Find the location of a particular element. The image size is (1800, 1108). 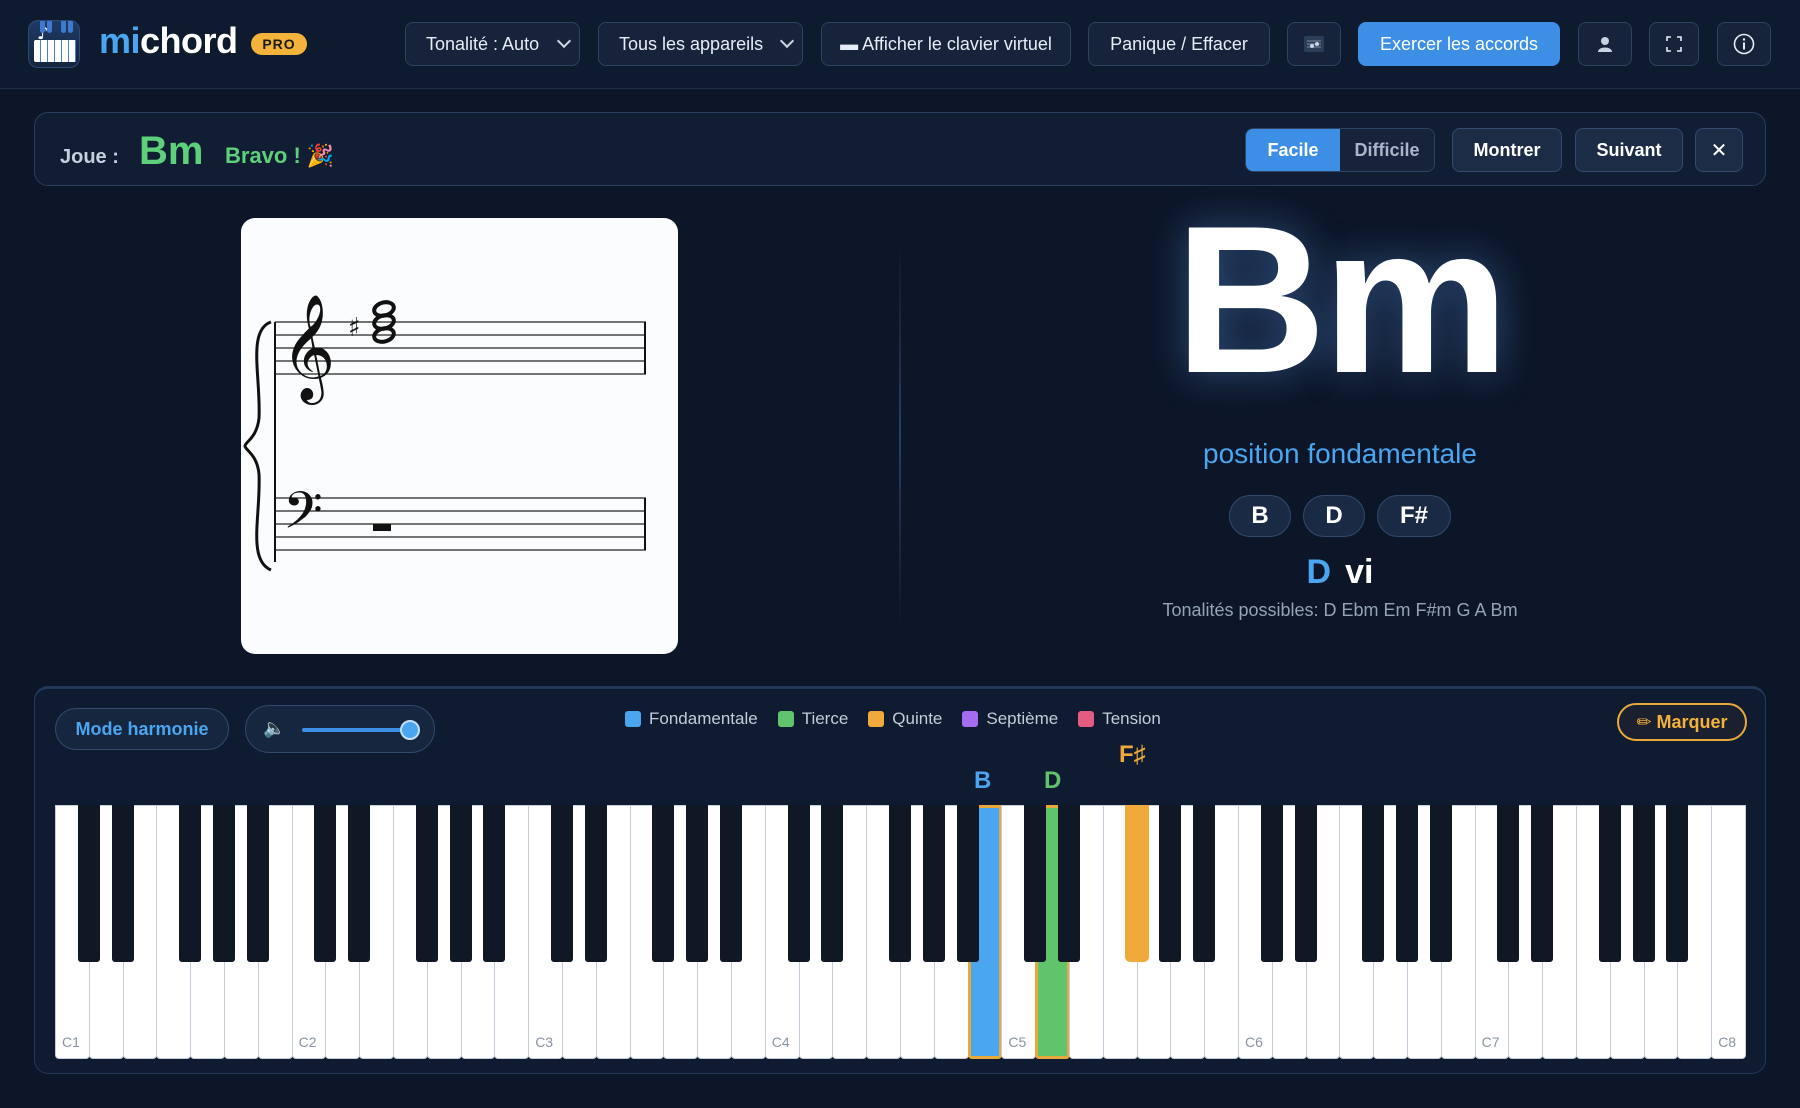

chord-name: Bm is located at coordinates (1341, 299).